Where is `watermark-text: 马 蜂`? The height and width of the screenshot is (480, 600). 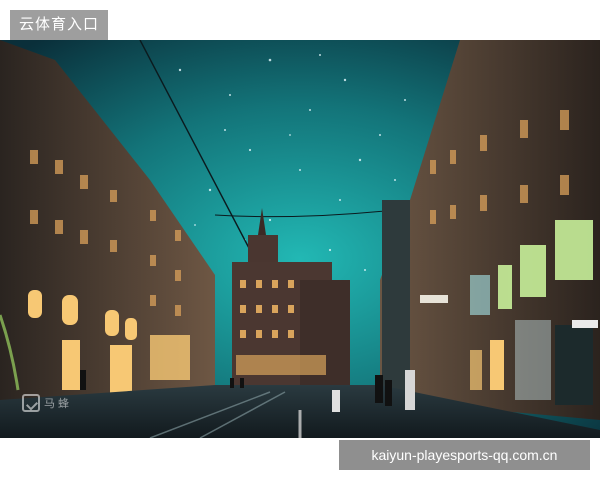 watermark-text: 马 蜂 is located at coordinates (57, 404).